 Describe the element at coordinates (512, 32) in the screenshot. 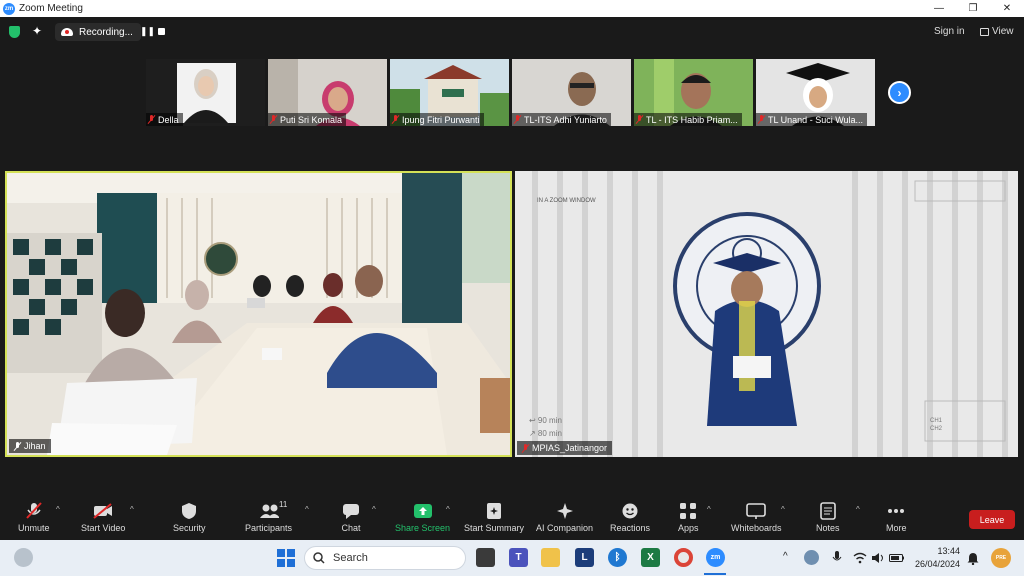

I see `meeting-topbar: ✦ Recording... ❚❚ Sign in View` at that location.